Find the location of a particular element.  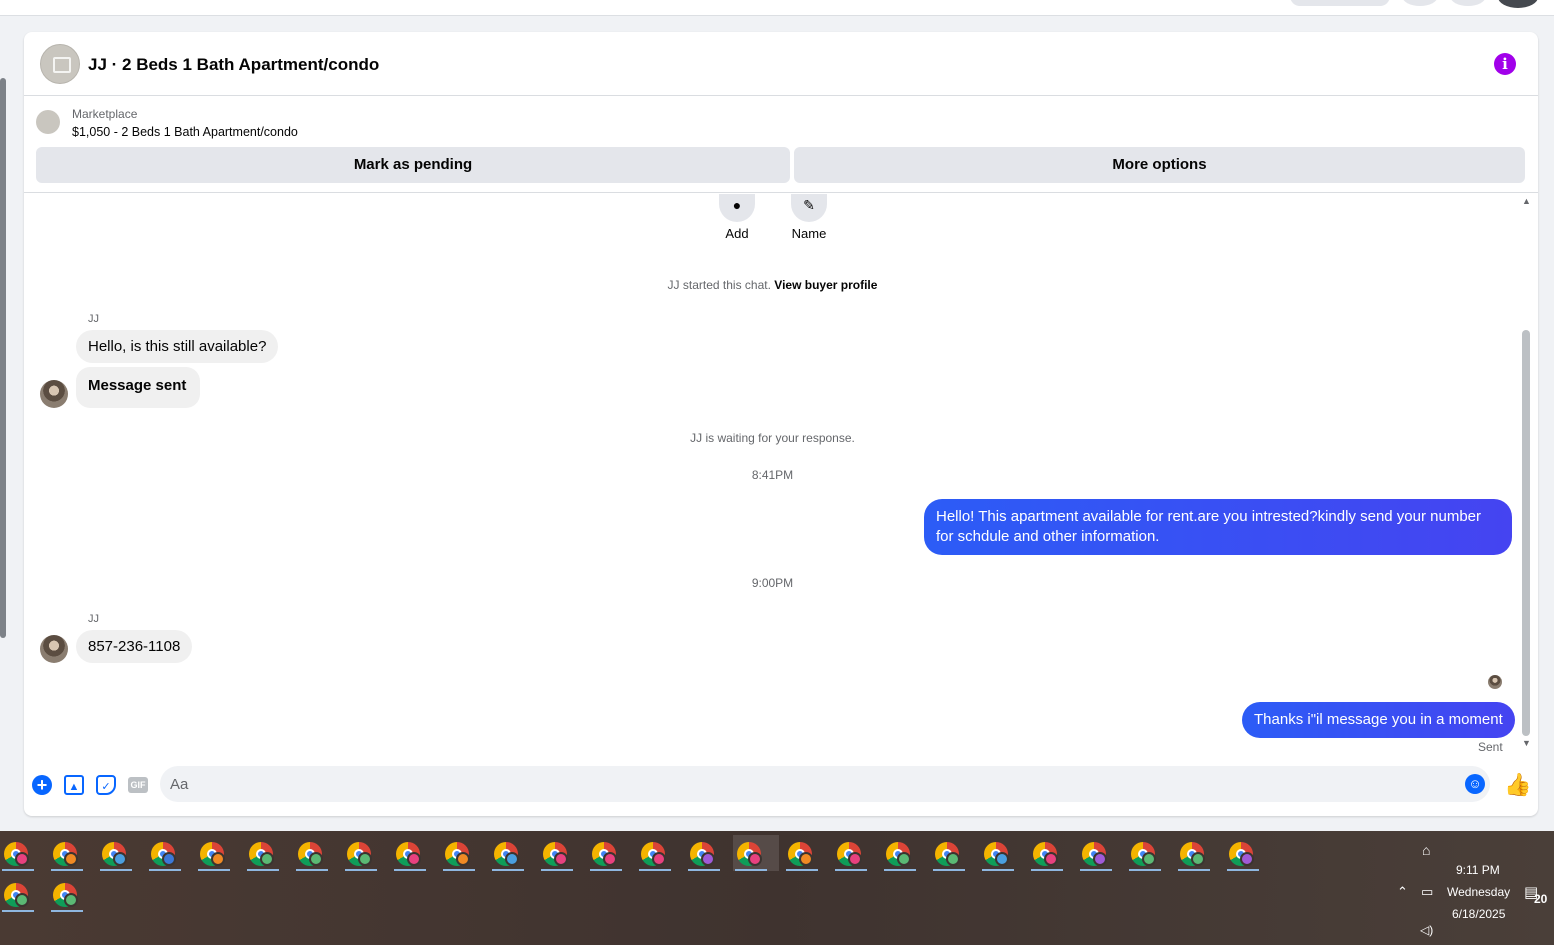

listing-category: Marketplace is located at coordinates (105, 114).